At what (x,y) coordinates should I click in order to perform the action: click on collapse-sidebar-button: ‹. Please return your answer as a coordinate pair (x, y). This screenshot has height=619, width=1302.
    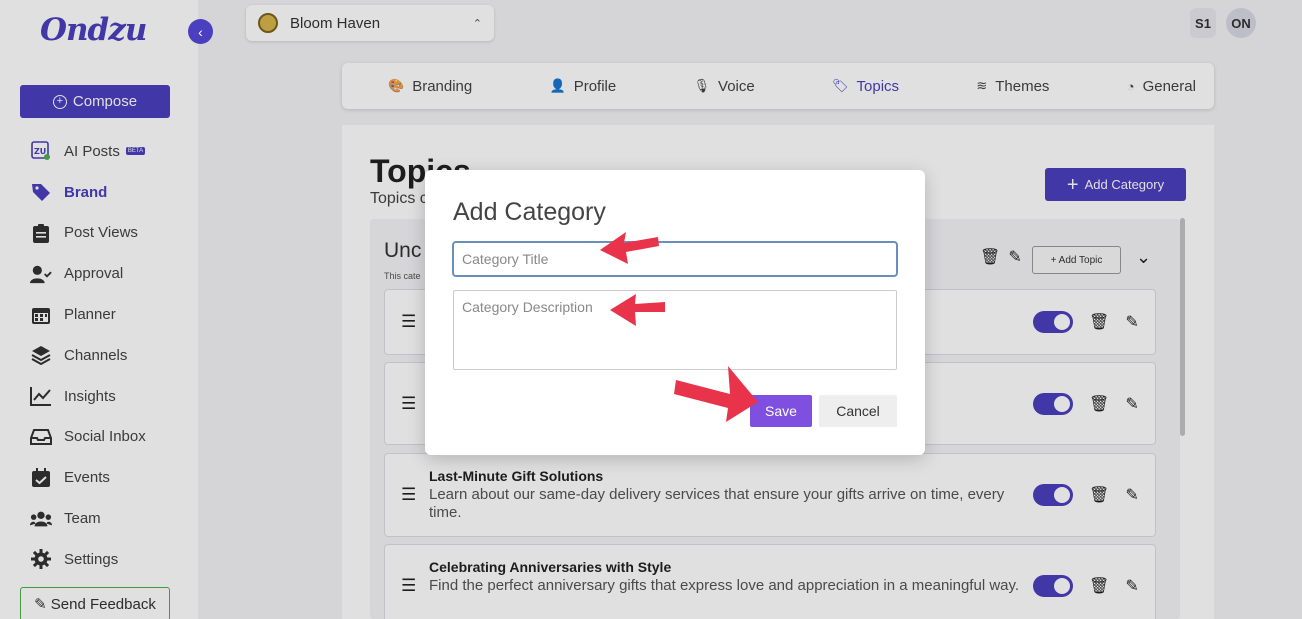
    Looking at the image, I should click on (200, 31).